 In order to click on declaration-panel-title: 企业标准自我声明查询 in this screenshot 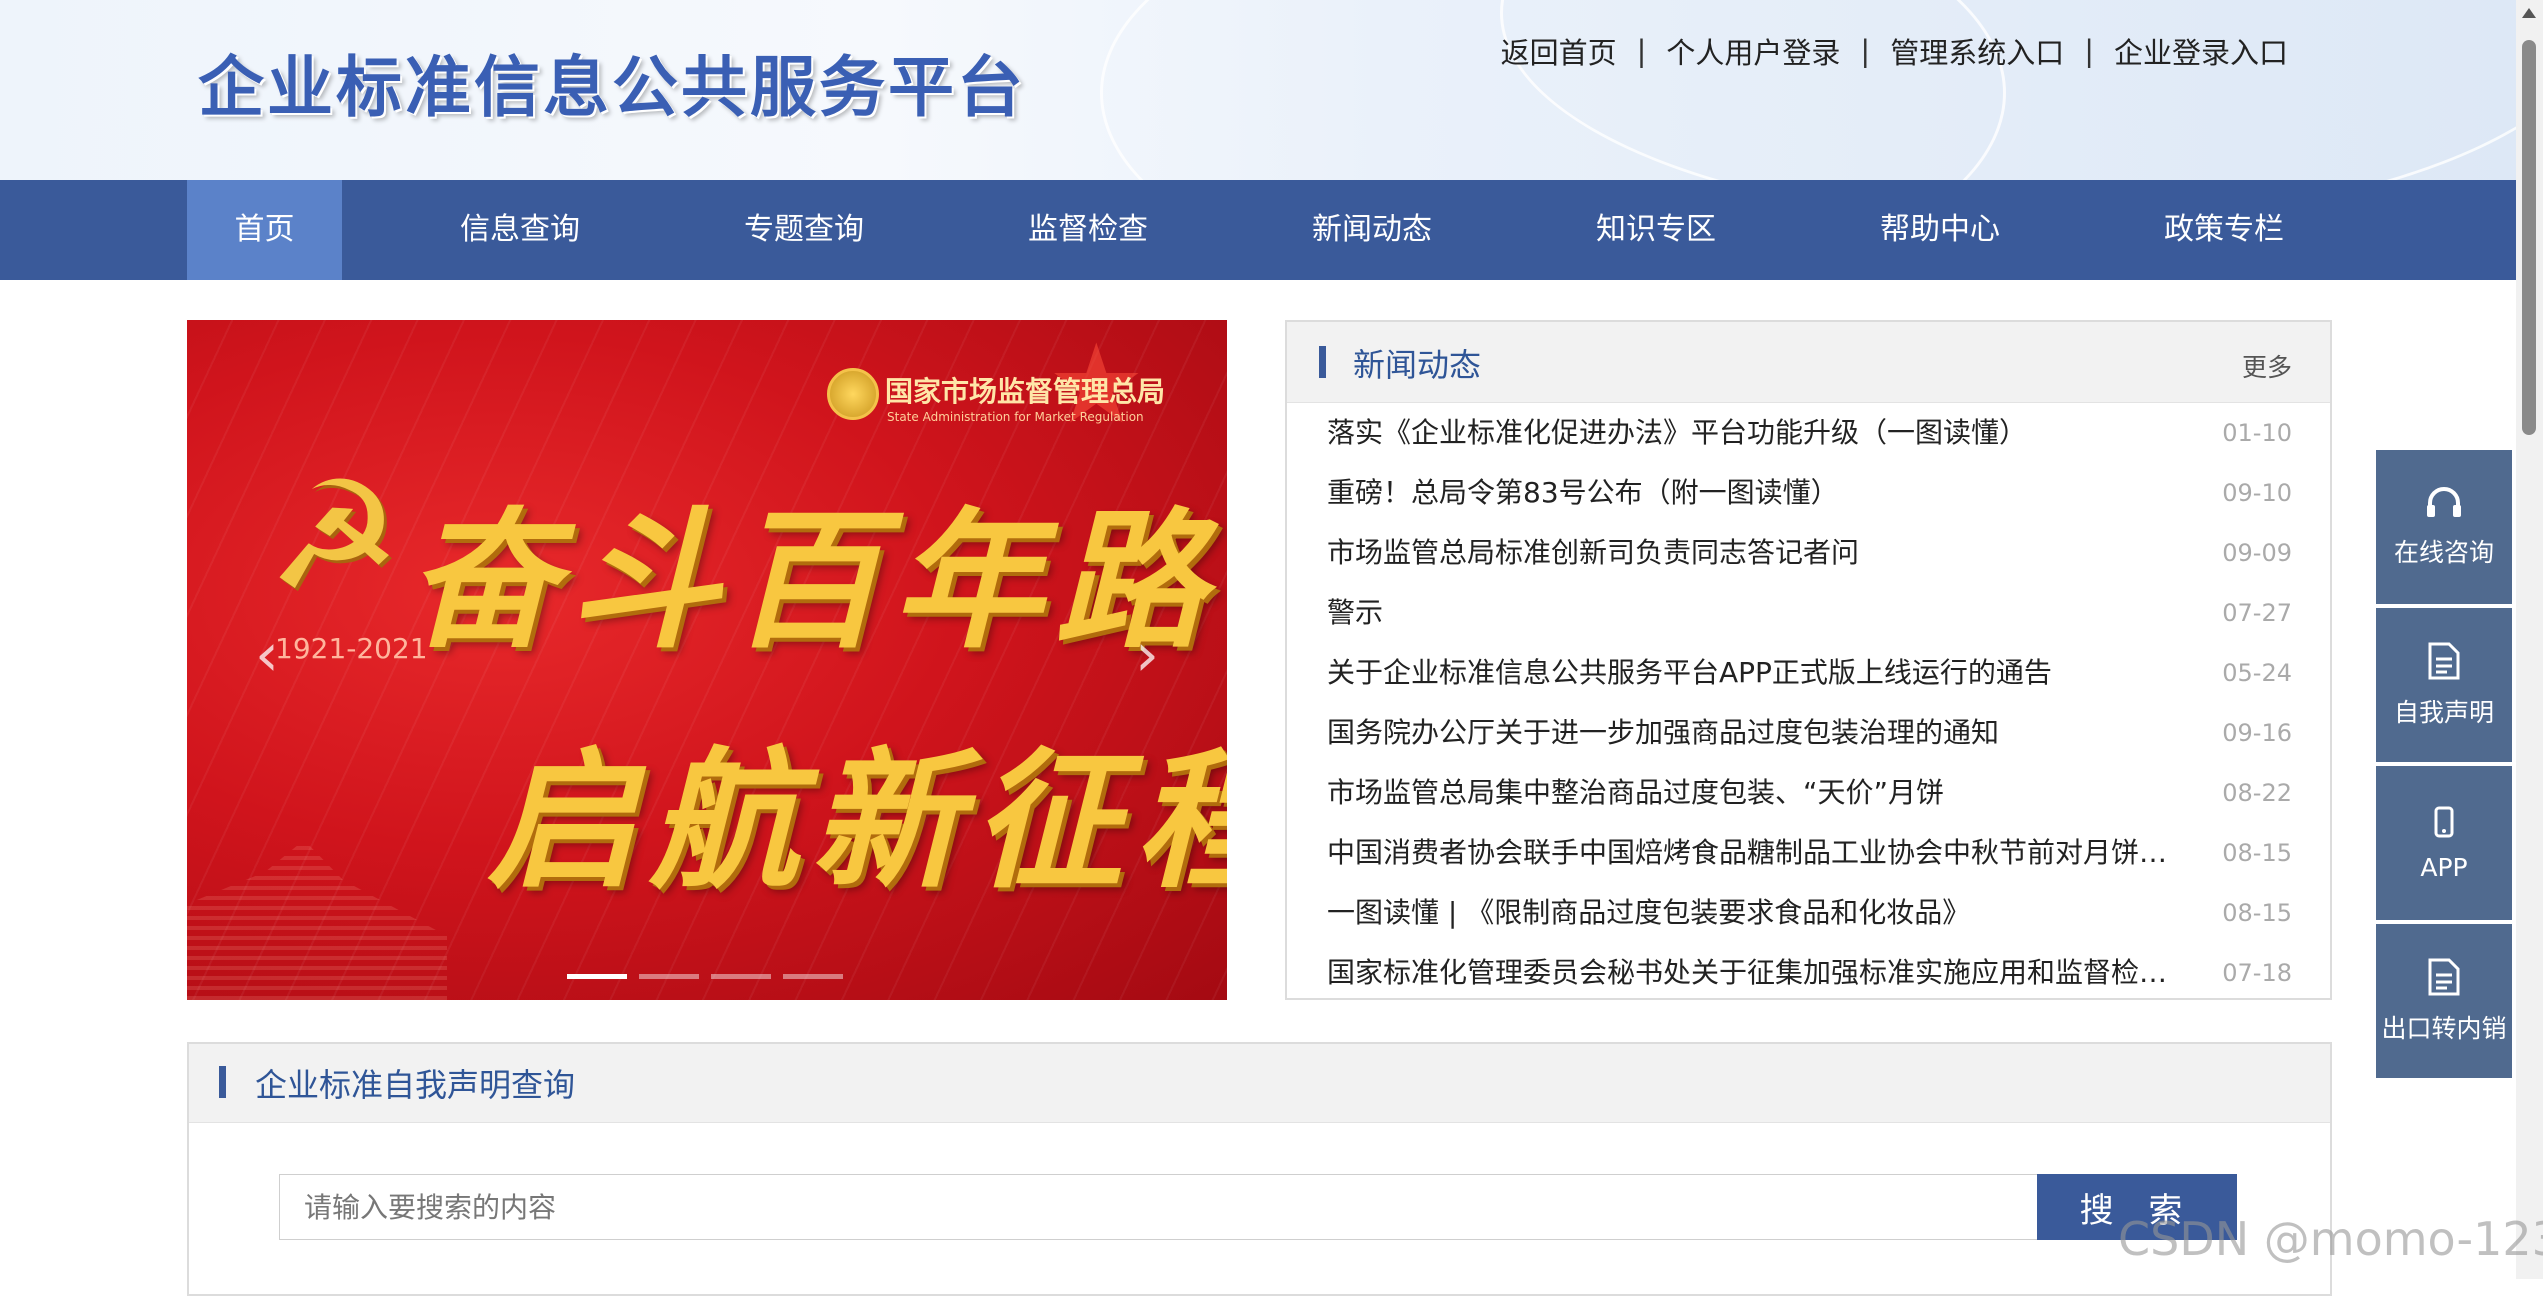, I will do `click(415, 1085)`.